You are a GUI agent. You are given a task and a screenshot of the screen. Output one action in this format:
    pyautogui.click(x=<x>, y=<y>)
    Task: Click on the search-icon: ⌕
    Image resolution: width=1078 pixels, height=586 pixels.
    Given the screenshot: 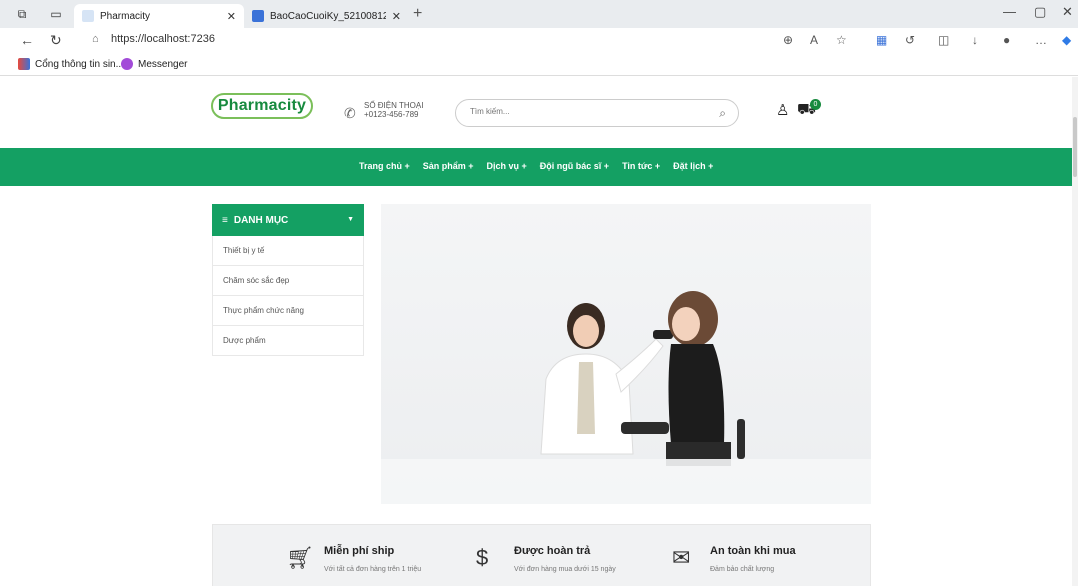 What is the action you would take?
    pyautogui.click(x=722, y=113)
    